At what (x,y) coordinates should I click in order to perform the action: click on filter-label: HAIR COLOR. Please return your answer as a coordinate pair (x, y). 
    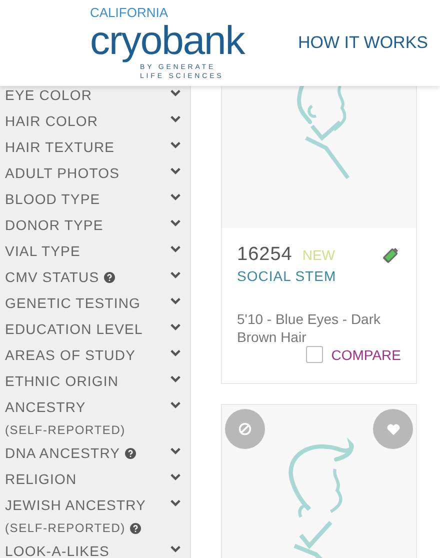
    Looking at the image, I should click on (51, 121).